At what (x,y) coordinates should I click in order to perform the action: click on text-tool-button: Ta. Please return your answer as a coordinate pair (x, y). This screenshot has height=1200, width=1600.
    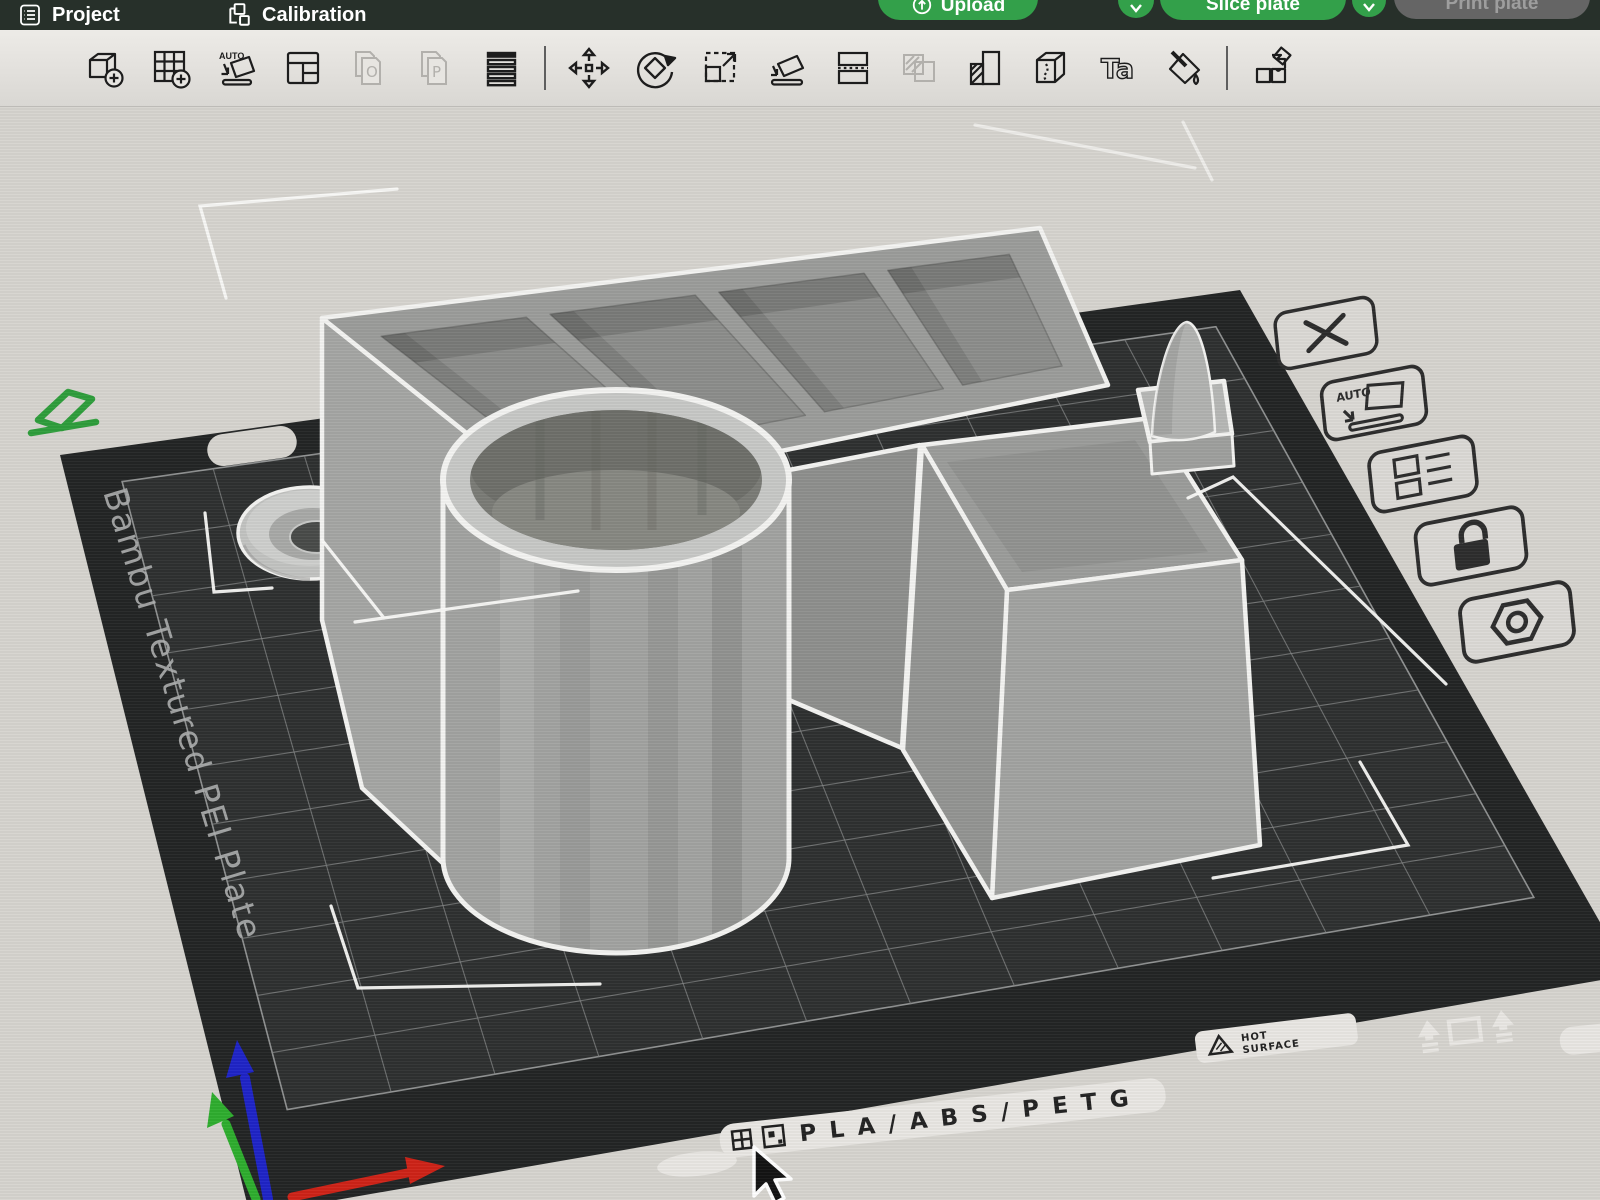
    Looking at the image, I should click on (1117, 68).